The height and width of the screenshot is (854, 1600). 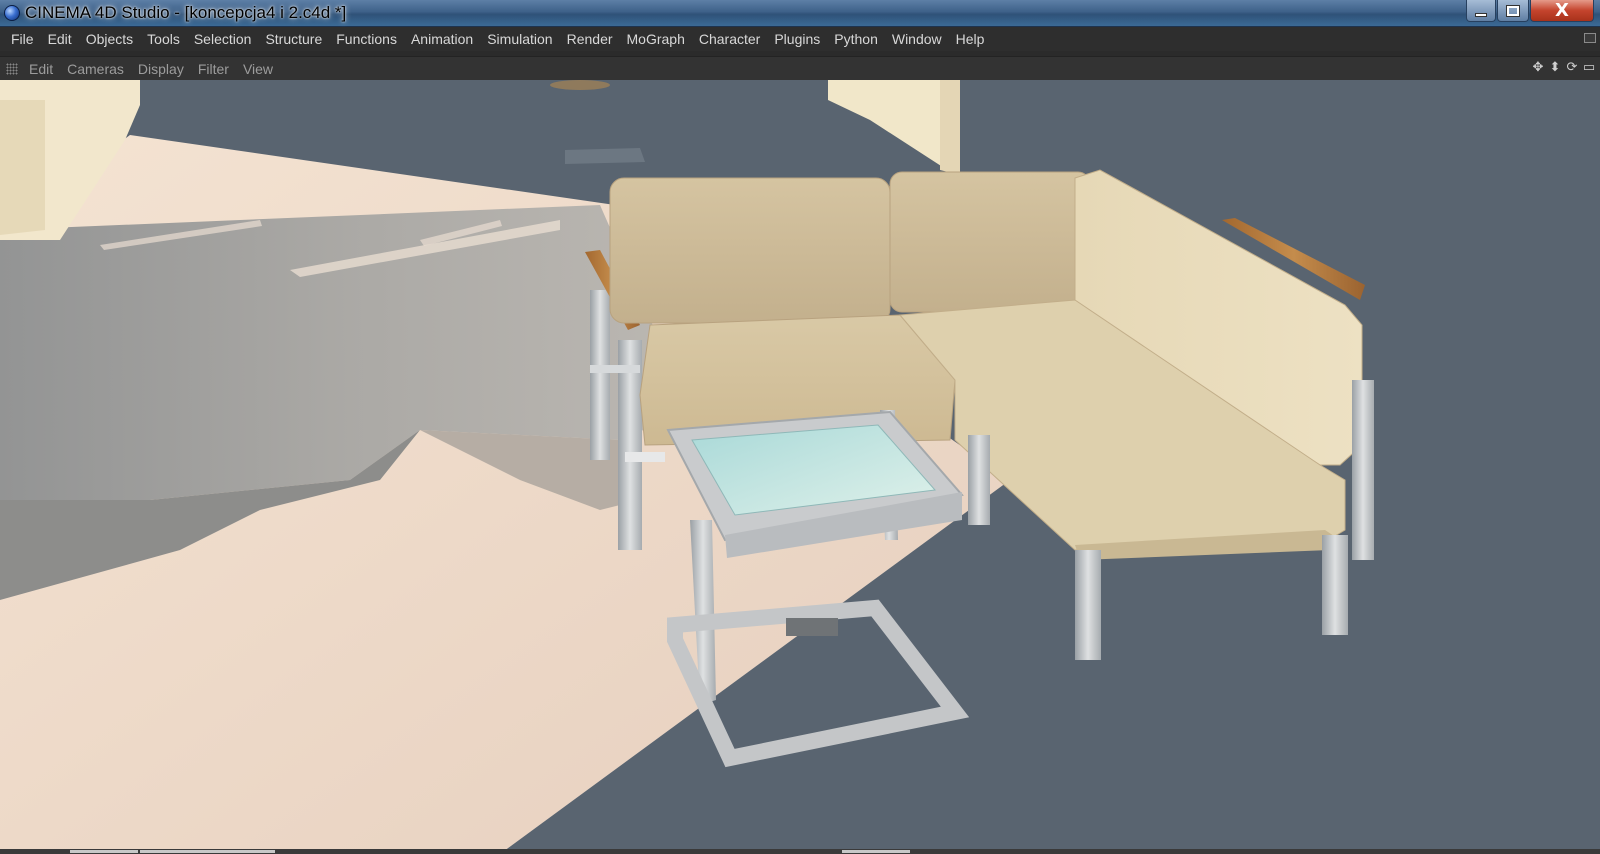 I want to click on back-cushion-middle, so click(x=990, y=242).